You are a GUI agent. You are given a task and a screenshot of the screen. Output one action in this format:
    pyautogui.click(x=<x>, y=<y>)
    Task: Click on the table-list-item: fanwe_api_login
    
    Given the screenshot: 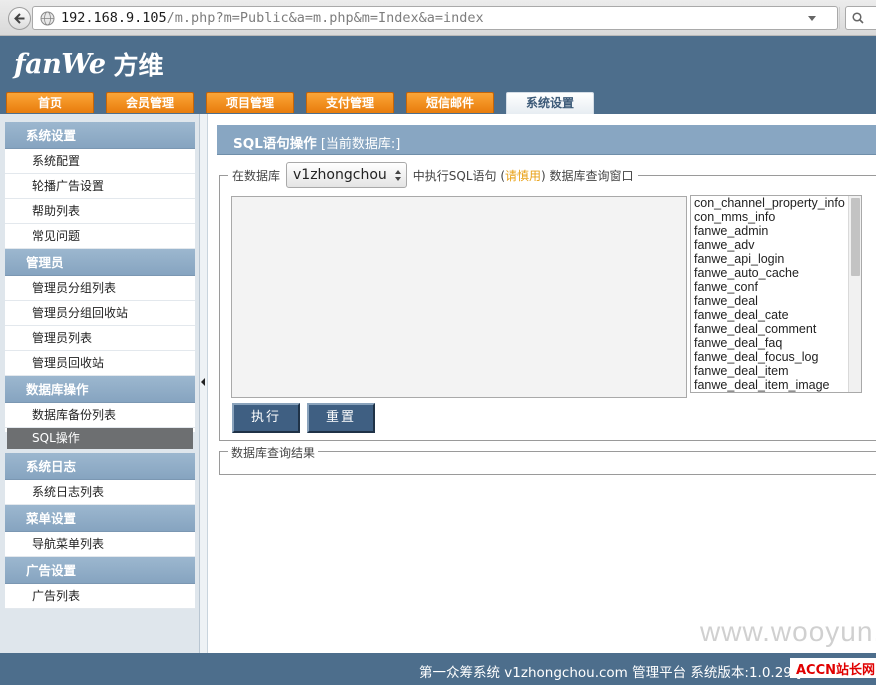 What is the action you would take?
    pyautogui.click(x=777, y=259)
    